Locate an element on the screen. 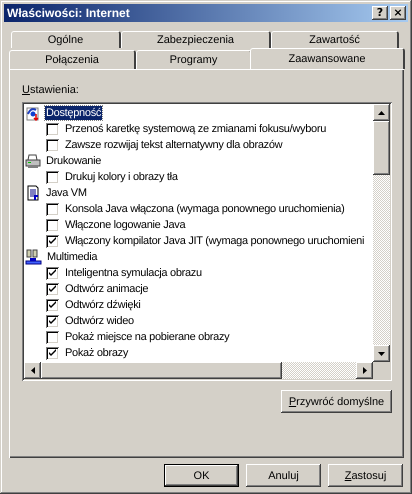 The height and width of the screenshot is (494, 412). option-label: Przenoś karetkę systemową ze zmianami fokusu/wyboru is located at coordinates (195, 129).